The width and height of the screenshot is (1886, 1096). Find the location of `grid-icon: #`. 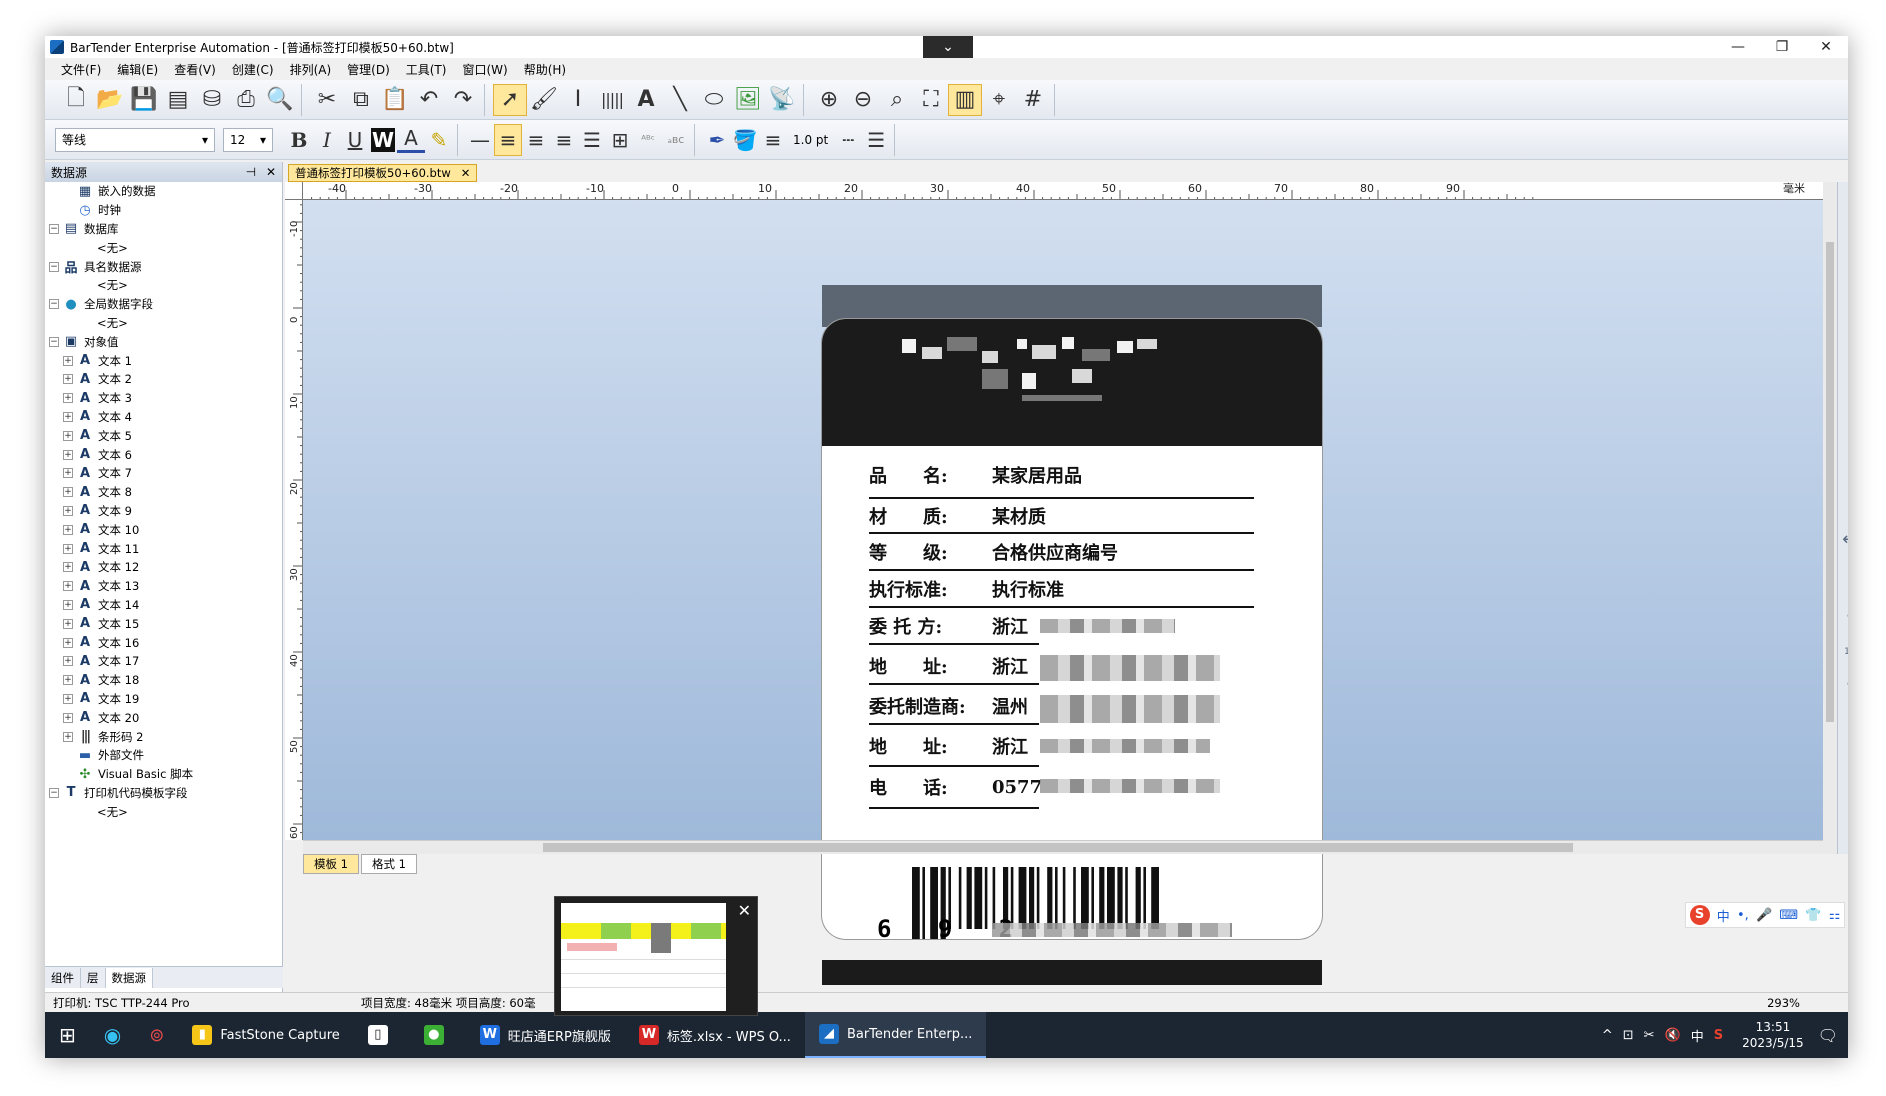

grid-icon: # is located at coordinates (1033, 100).